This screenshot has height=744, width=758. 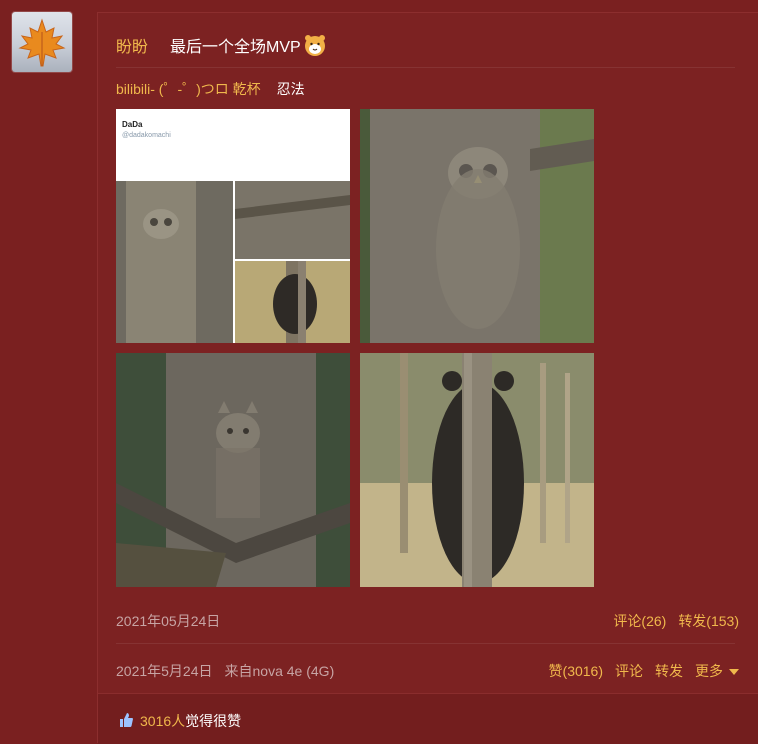 I want to click on likes-text: 觉得很赞, so click(x=213, y=721).